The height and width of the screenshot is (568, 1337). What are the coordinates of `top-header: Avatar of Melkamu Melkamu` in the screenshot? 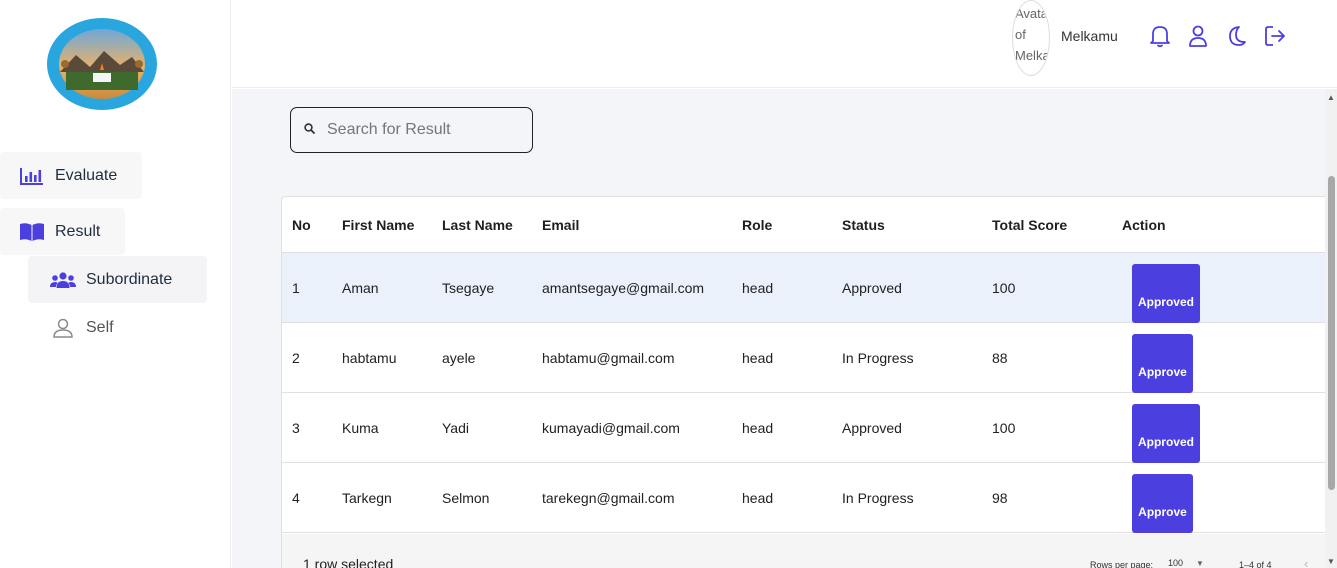 It's located at (784, 44).